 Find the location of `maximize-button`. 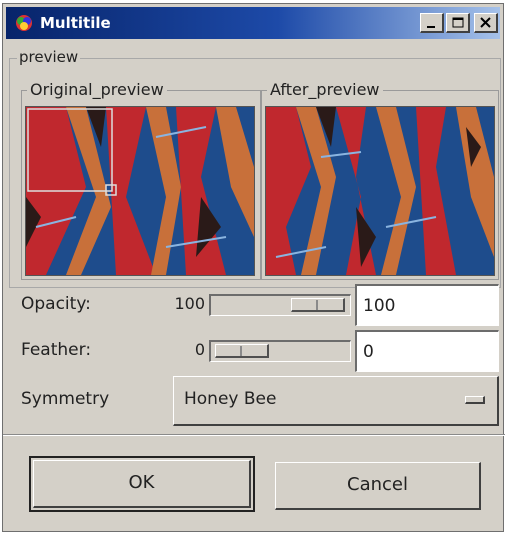

maximize-button is located at coordinates (458, 23).